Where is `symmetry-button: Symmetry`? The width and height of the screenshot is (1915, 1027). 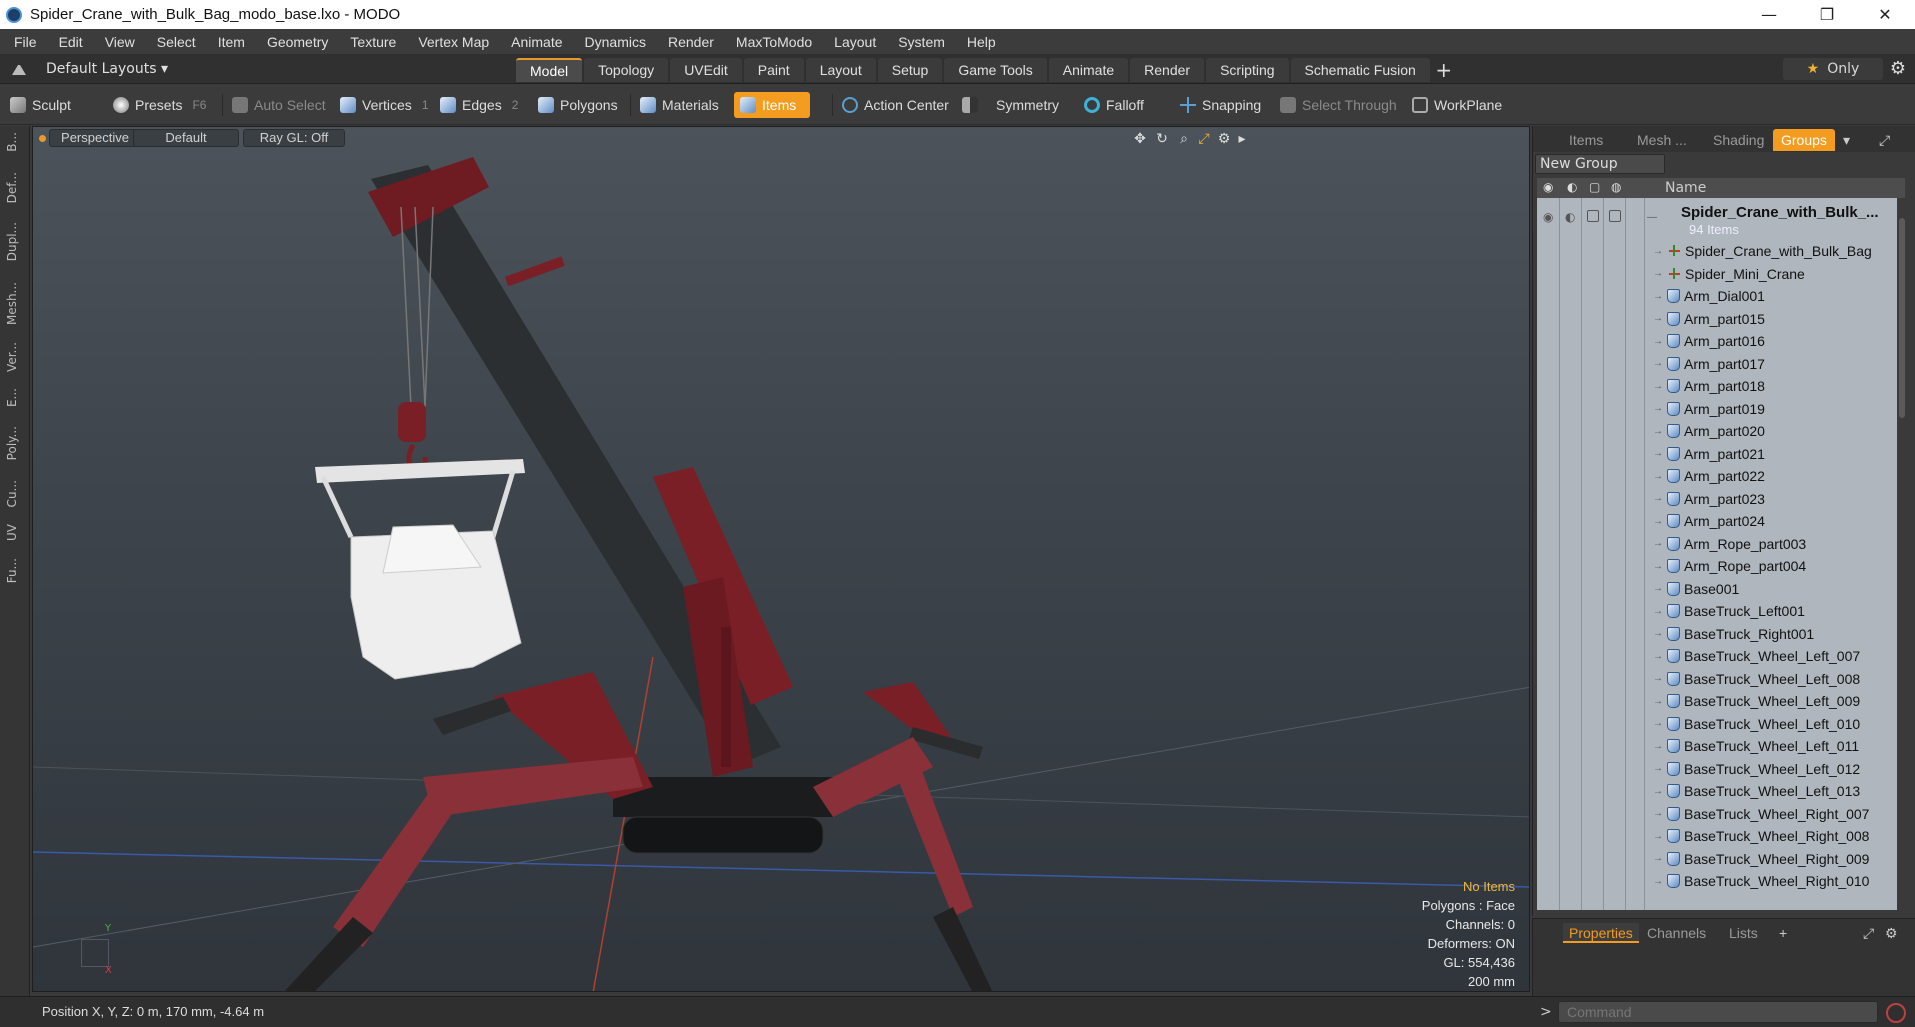 symmetry-button: Symmetry is located at coordinates (1010, 105).